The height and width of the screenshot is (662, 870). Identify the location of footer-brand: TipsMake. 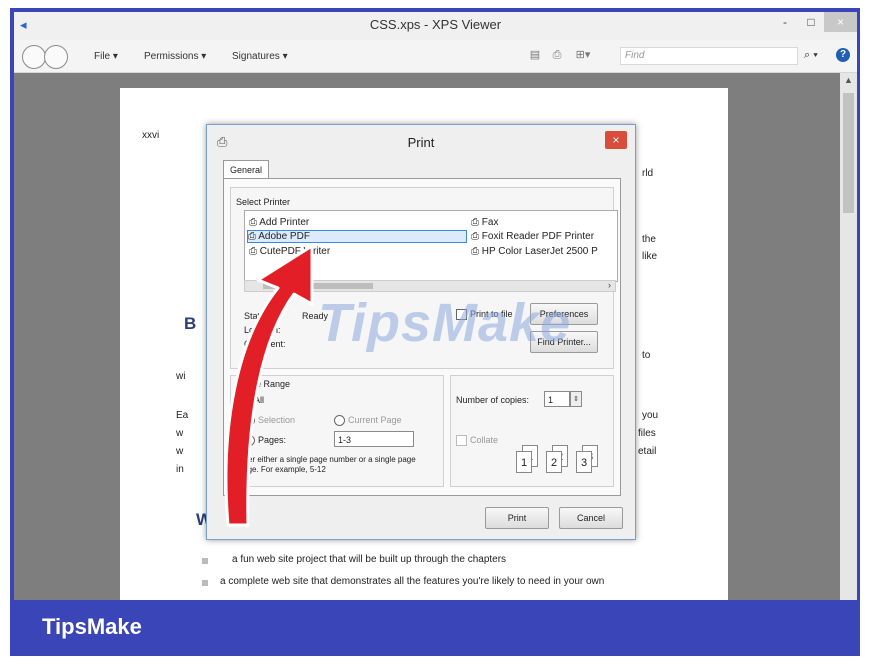
(92, 626).